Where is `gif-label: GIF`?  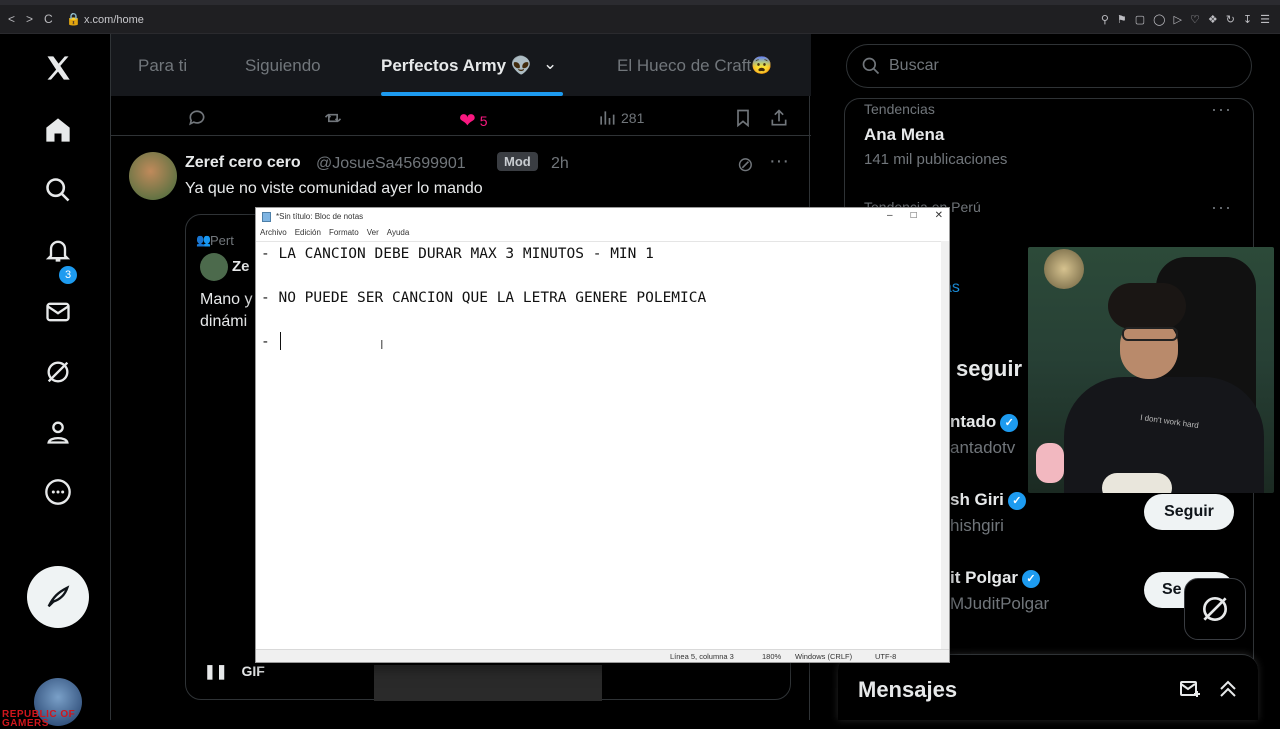
gif-label: GIF is located at coordinates (253, 671).